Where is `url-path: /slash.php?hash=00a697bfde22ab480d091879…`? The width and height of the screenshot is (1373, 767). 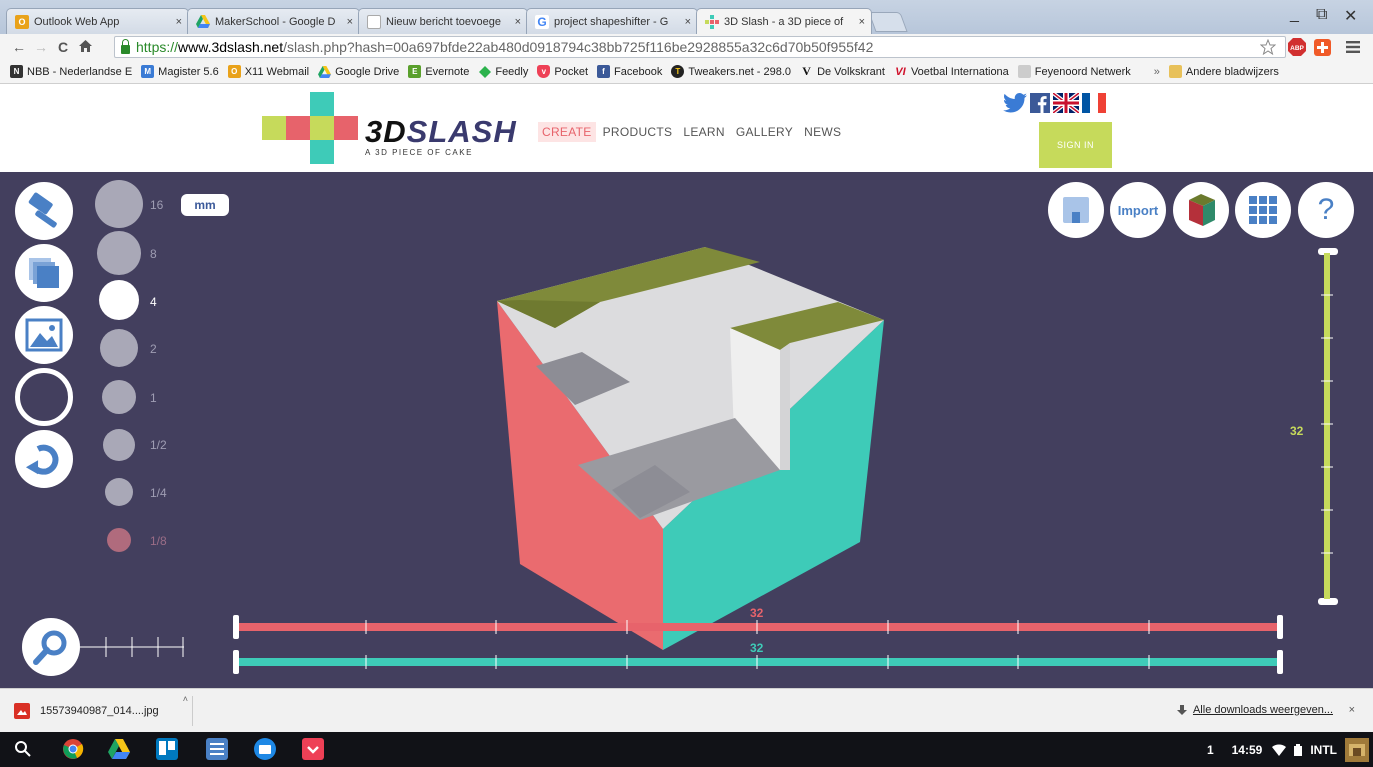 url-path: /slash.php?hash=00a697bfde22ab480d091879… is located at coordinates (578, 47).